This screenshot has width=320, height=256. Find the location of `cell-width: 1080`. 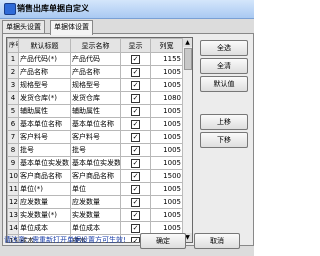

cell-width: 1080 is located at coordinates (166, 98).